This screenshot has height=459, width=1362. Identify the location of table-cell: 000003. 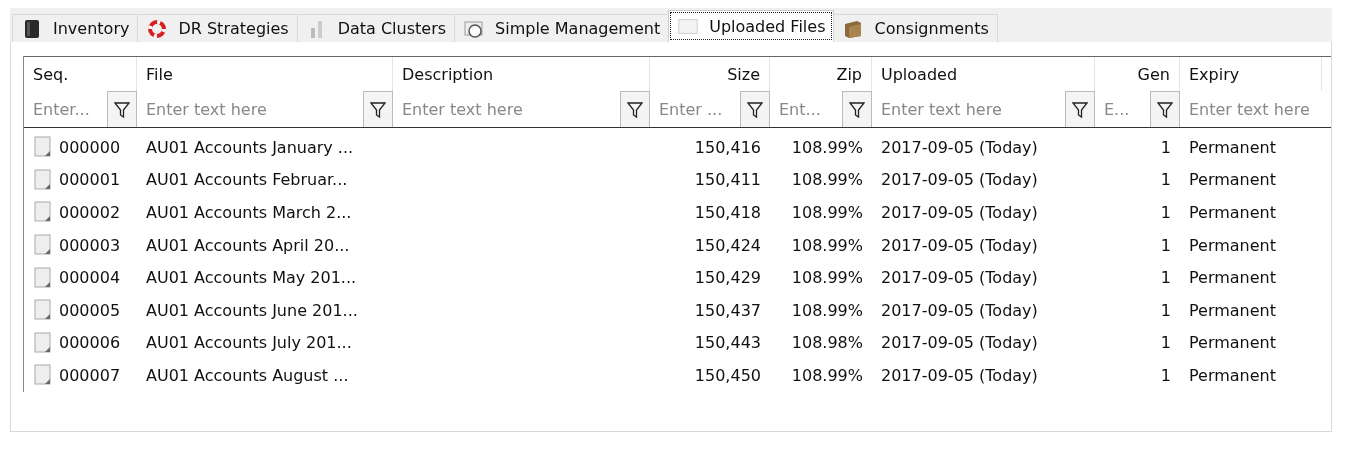
(90, 245).